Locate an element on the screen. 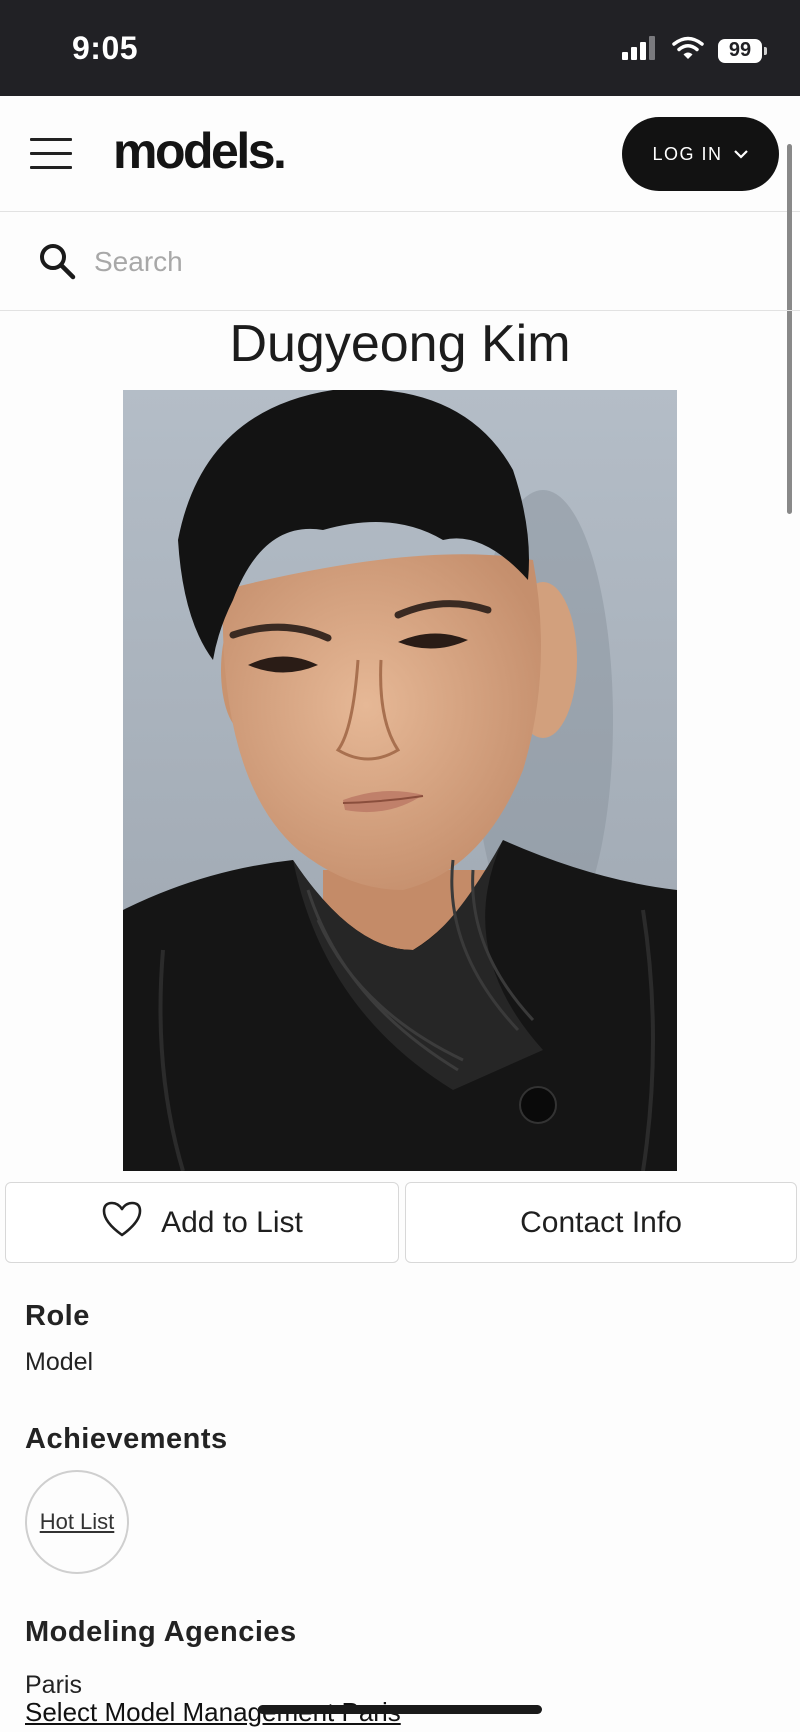 This screenshot has width=800, height=1732. search-input is located at coordinates (419, 262).